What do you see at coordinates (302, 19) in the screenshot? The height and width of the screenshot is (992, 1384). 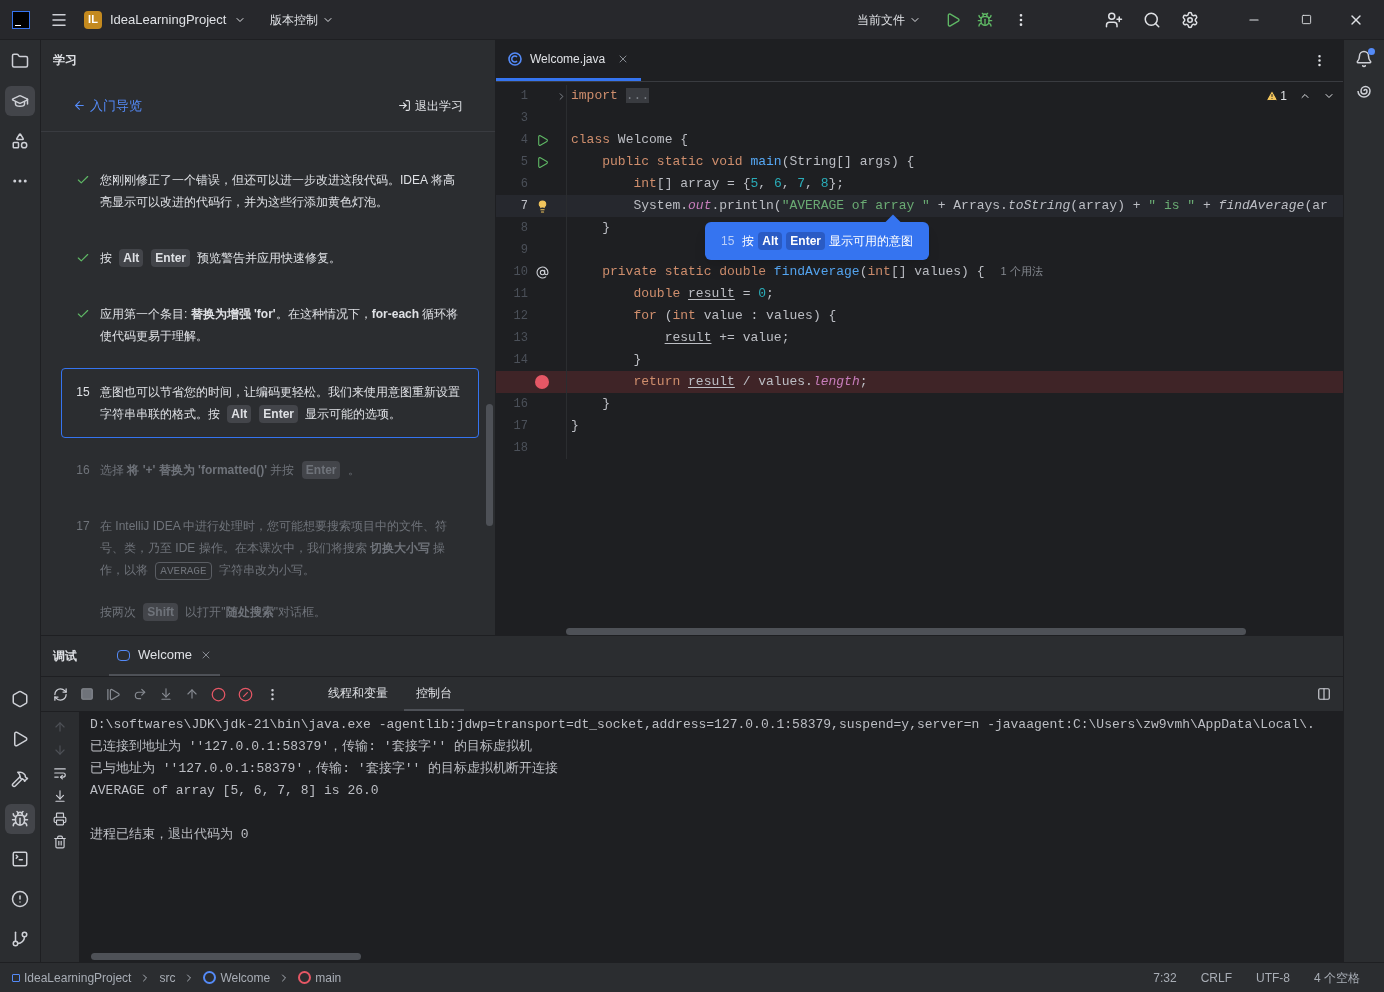 I see `vcs-menu: 版本控制` at bounding box center [302, 19].